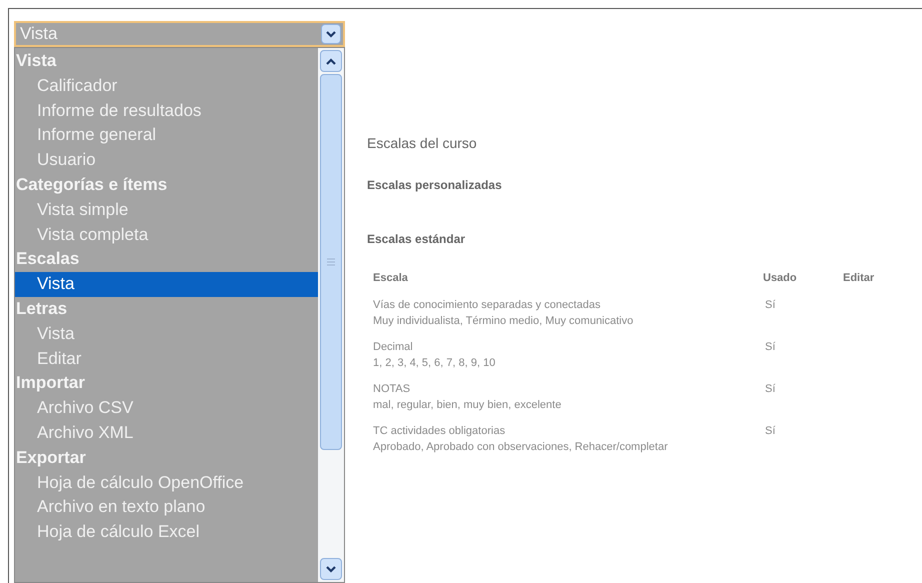 This screenshot has width=922, height=583. Describe the element at coordinates (391, 278) in the screenshot. I see `column-header: Escala` at that location.